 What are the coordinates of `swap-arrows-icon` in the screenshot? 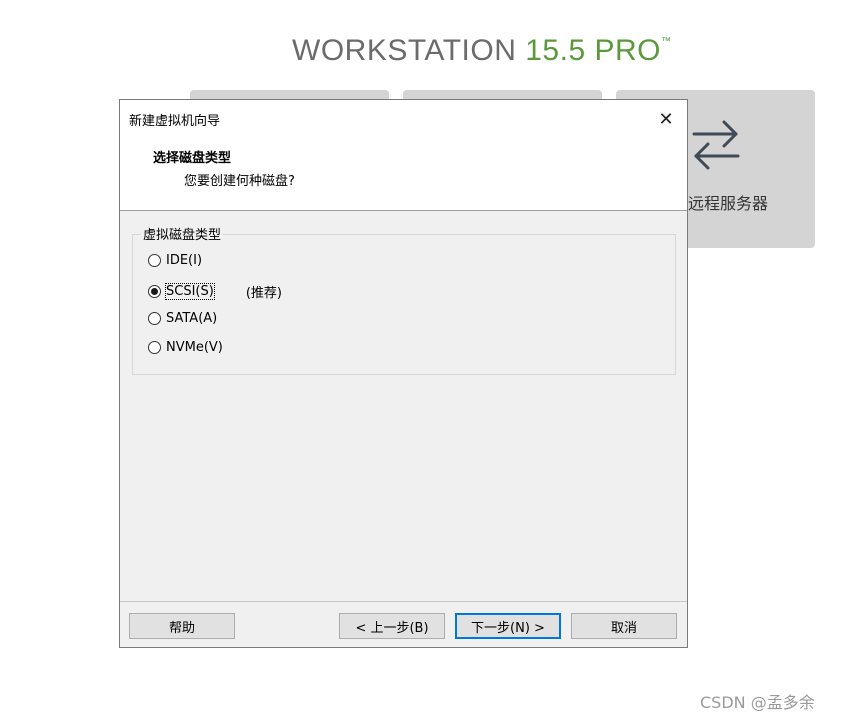 It's located at (716, 145).